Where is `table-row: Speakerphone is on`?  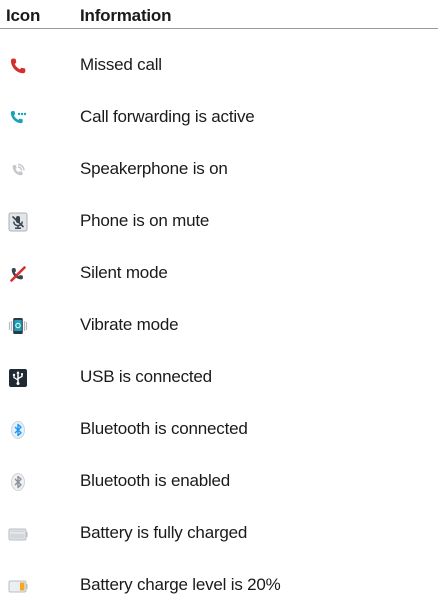 table-row: Speakerphone is on is located at coordinates (219, 170).